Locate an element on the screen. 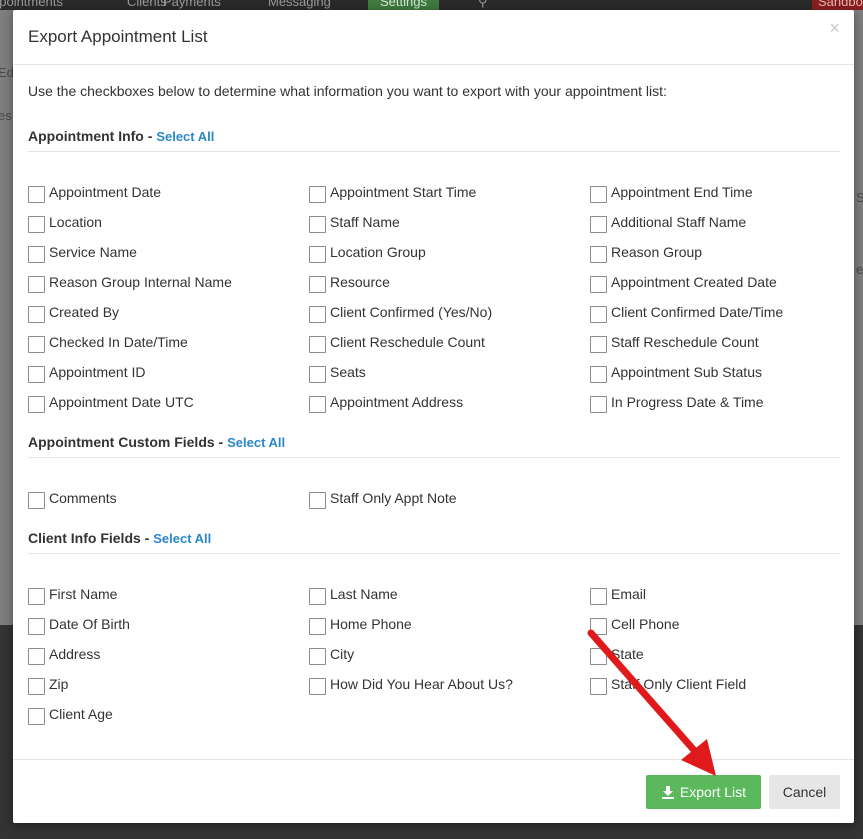 Image resolution: width=863 pixels, height=839 pixels. nav-clients: Clients is located at coordinates (147, 4).